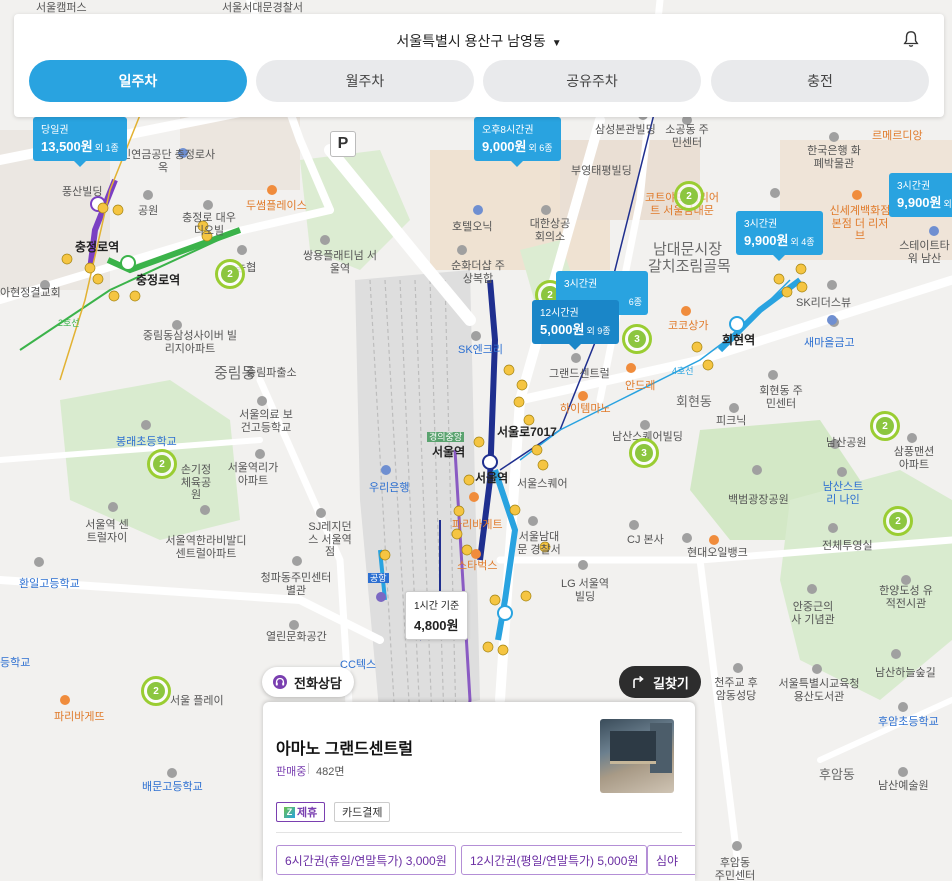 The image size is (952, 881). I want to click on tab-charging: 충전, so click(820, 81).